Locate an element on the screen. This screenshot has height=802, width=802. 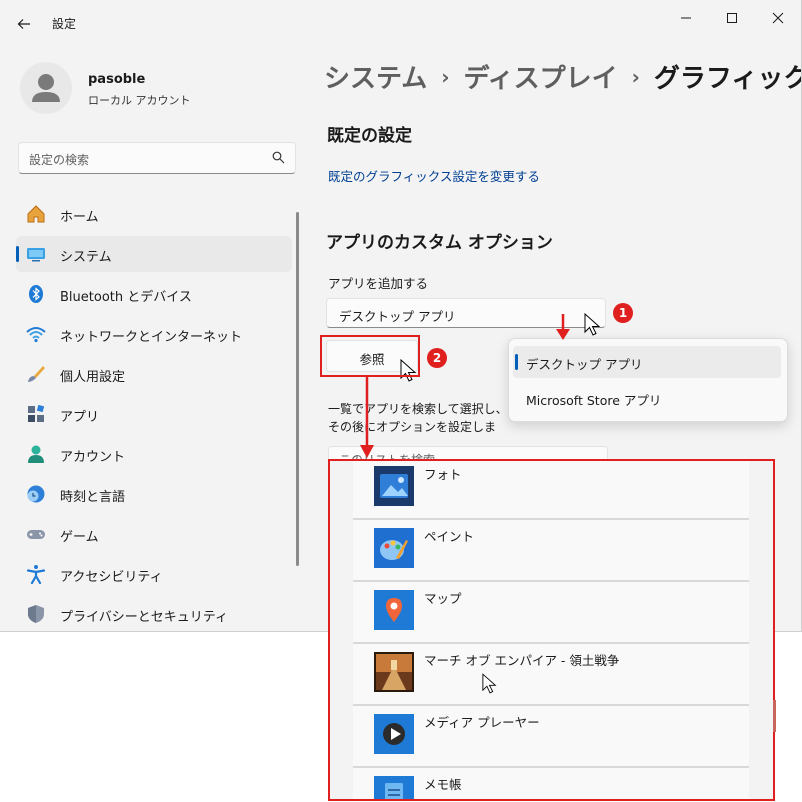
app-name: マップ is located at coordinates (443, 598).